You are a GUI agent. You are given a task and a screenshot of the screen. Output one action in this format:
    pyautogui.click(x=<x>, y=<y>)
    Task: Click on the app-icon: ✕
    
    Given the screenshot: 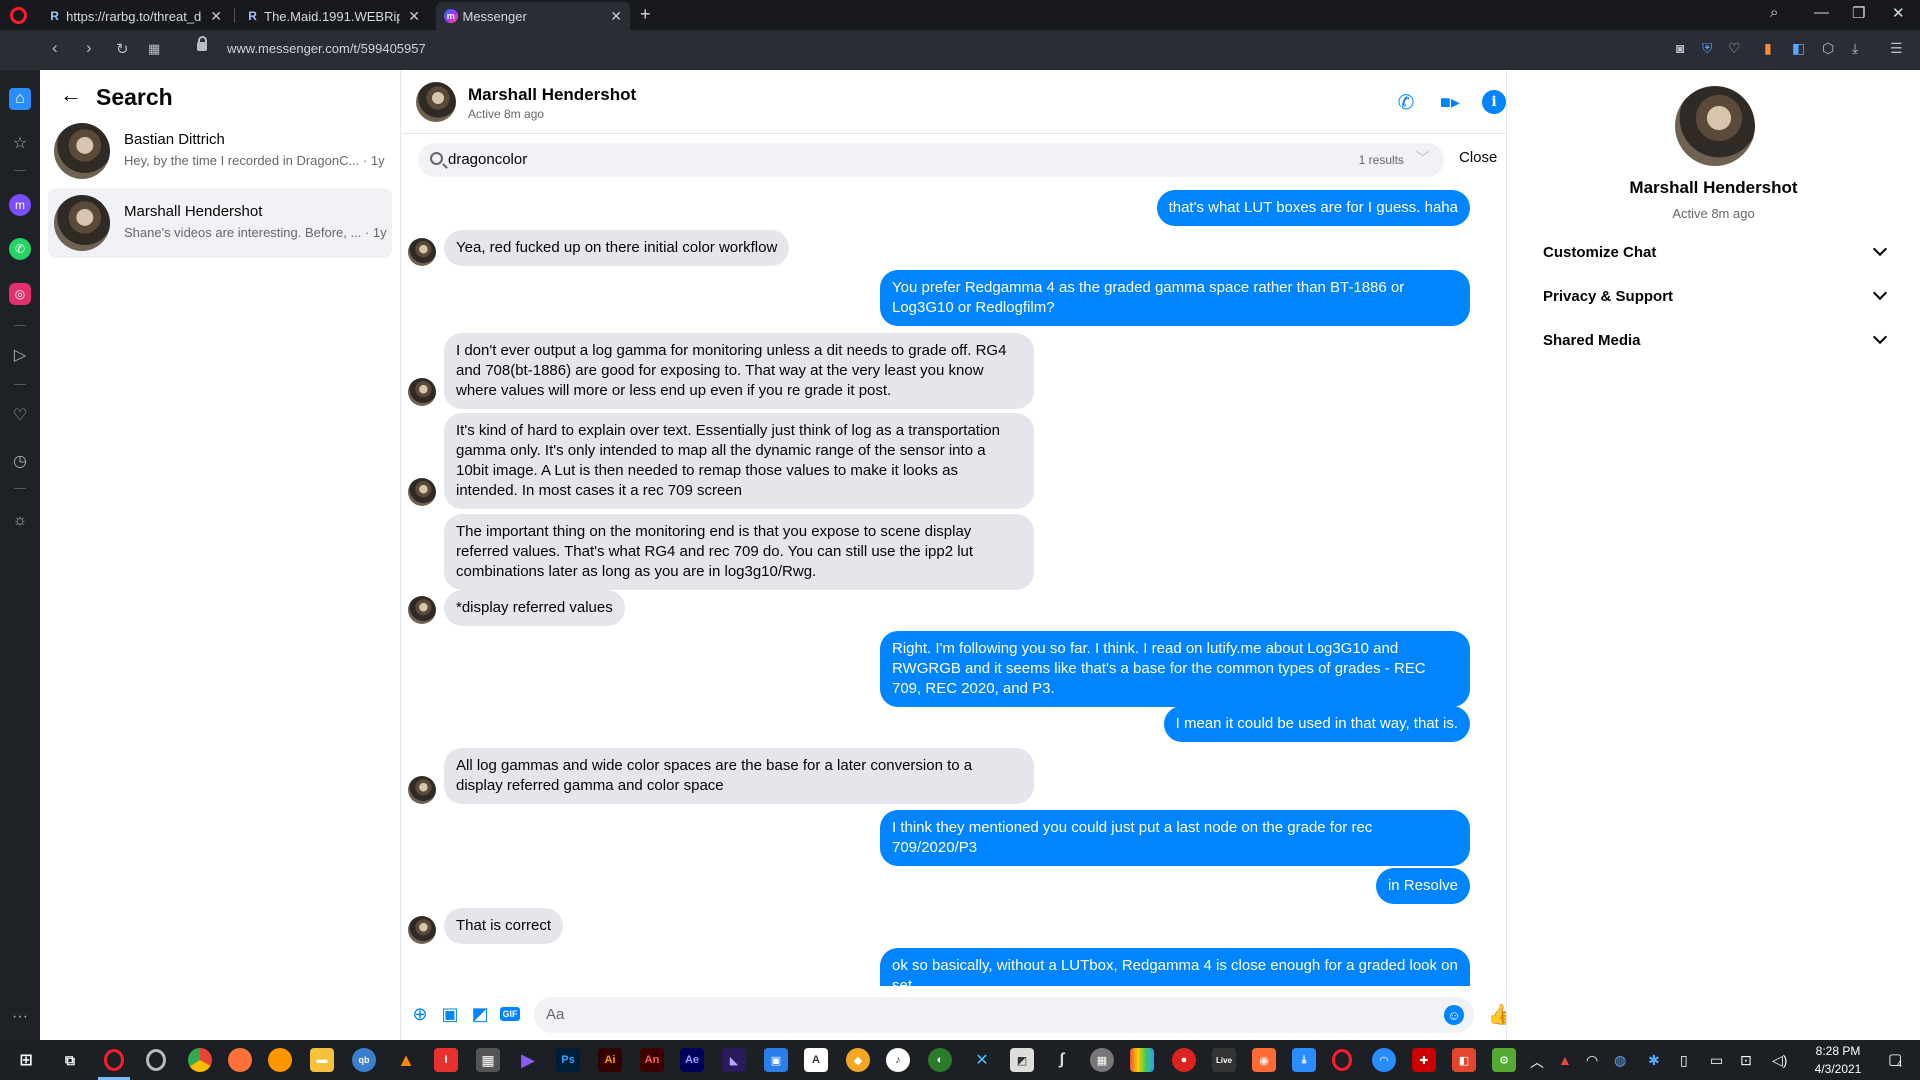 What is the action you would take?
    pyautogui.click(x=982, y=1060)
    